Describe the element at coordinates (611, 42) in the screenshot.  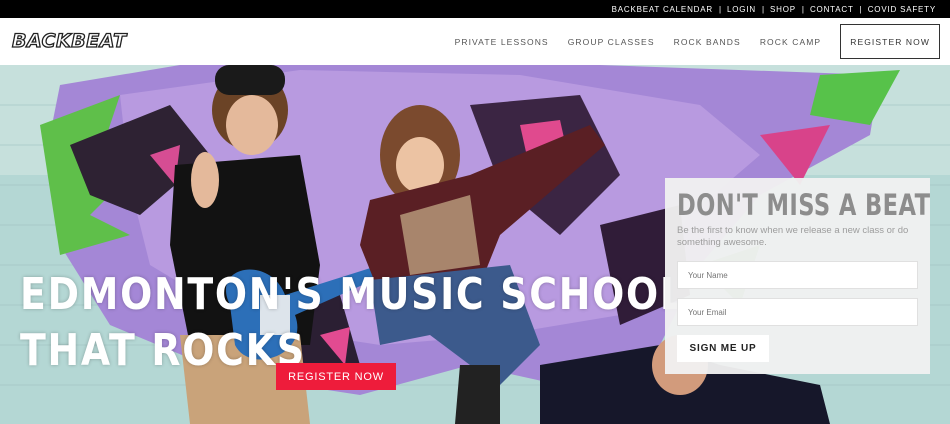
I see `nav-group-classes: GROUP CLASSES` at that location.